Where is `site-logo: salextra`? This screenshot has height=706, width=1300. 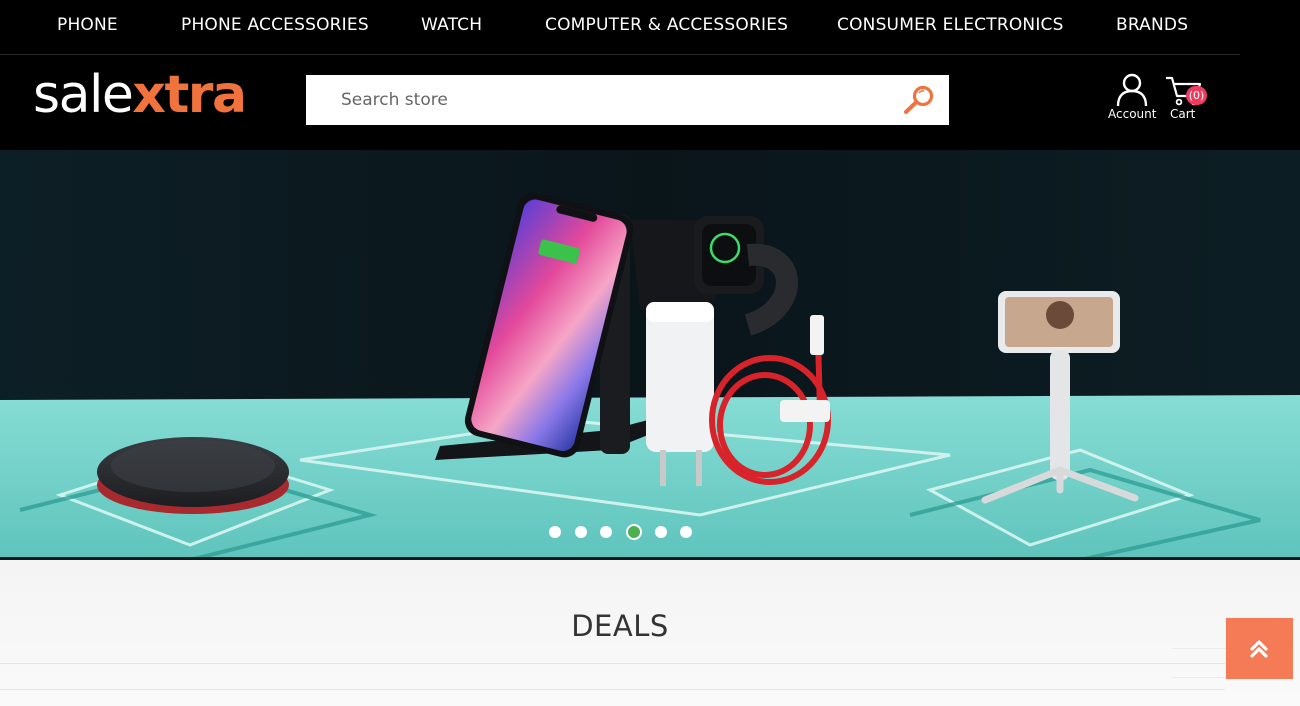
site-logo: salextra is located at coordinates (140, 95).